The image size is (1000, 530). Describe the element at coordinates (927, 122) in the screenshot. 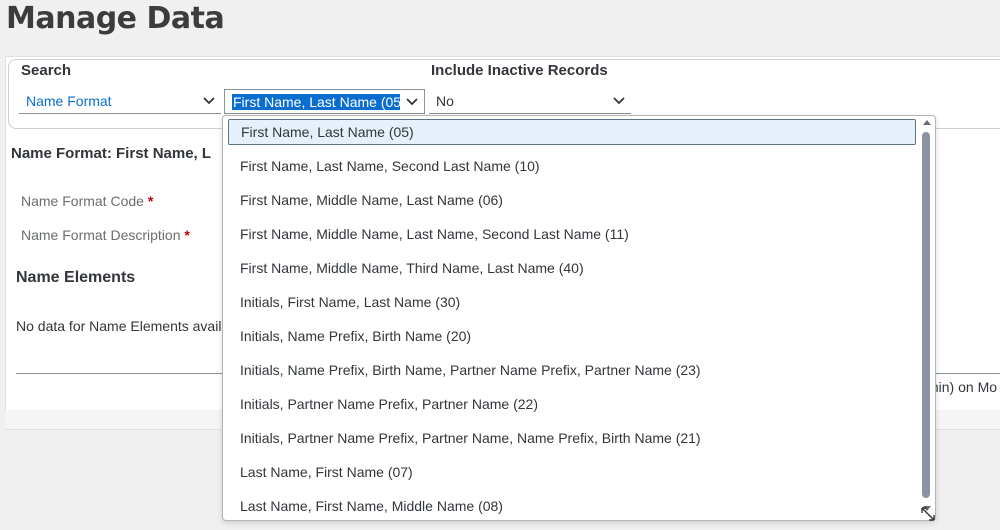

I see `scroll-up-icon` at that location.